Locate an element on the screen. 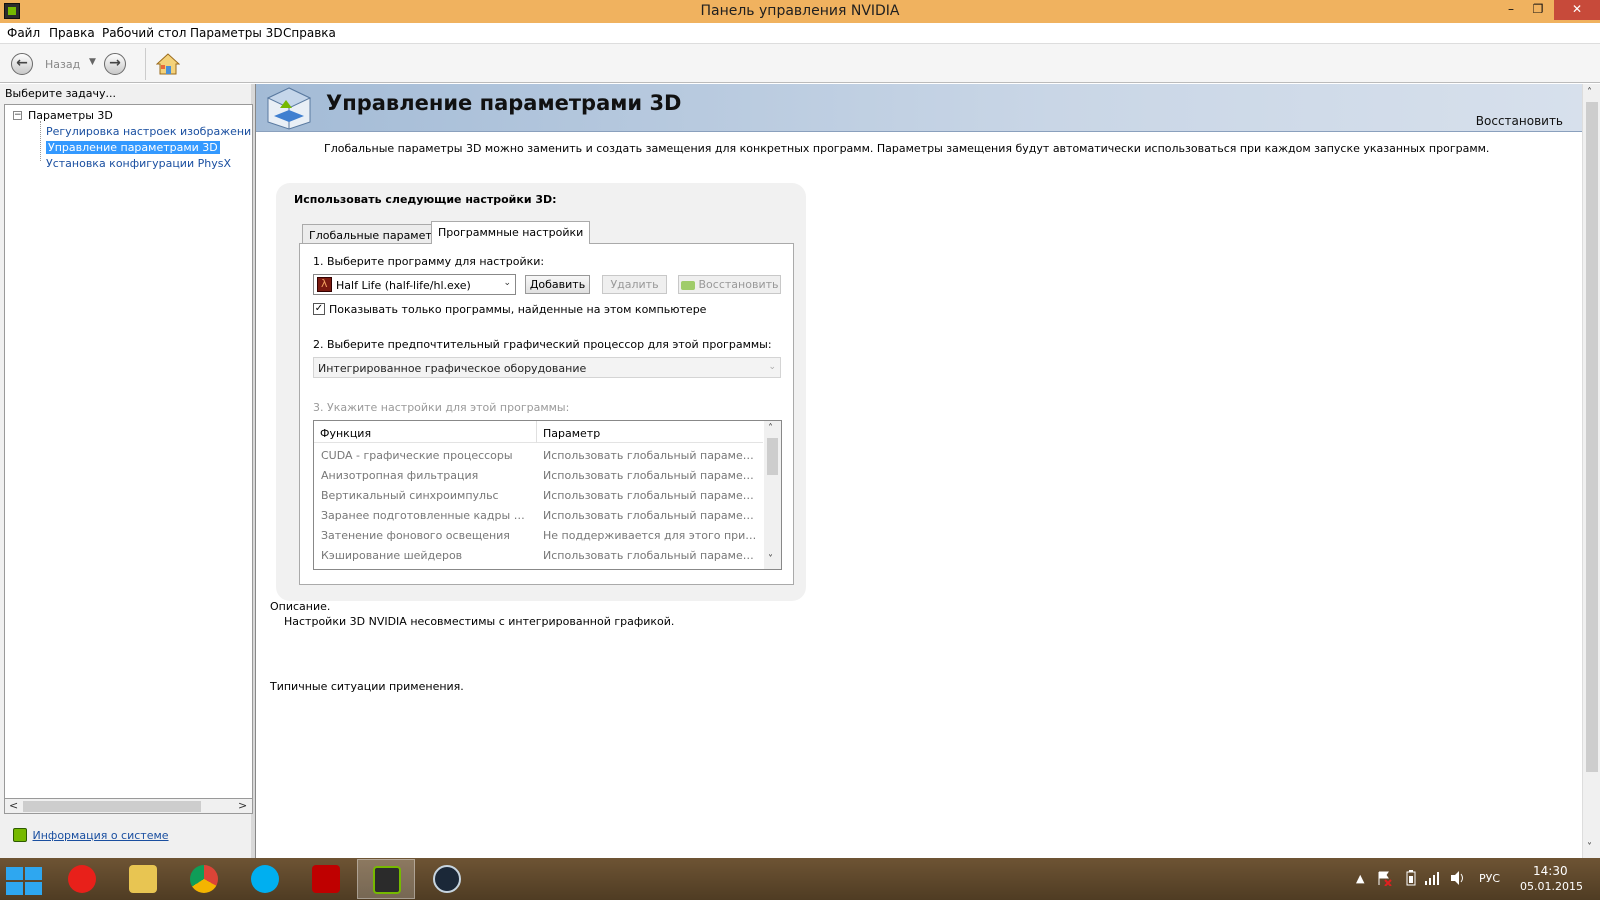 This screenshot has height=900, width=1600. back-button: ← is located at coordinates (22, 64).